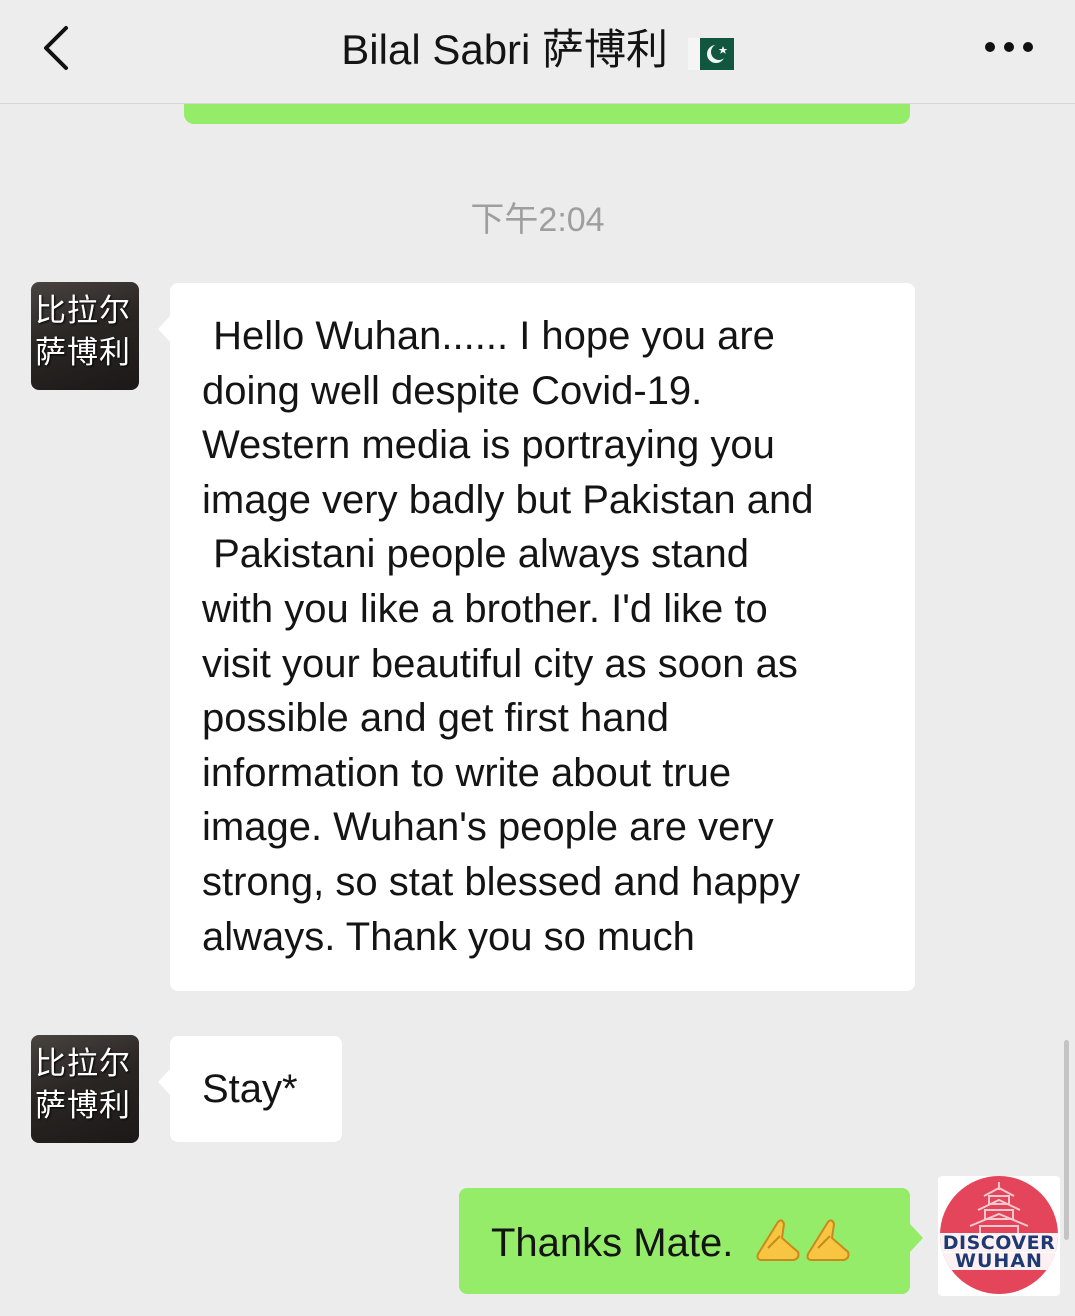 The height and width of the screenshot is (1316, 1075). What do you see at coordinates (448, 936) in the screenshot?
I see `message-line: always. Thank you so much` at bounding box center [448, 936].